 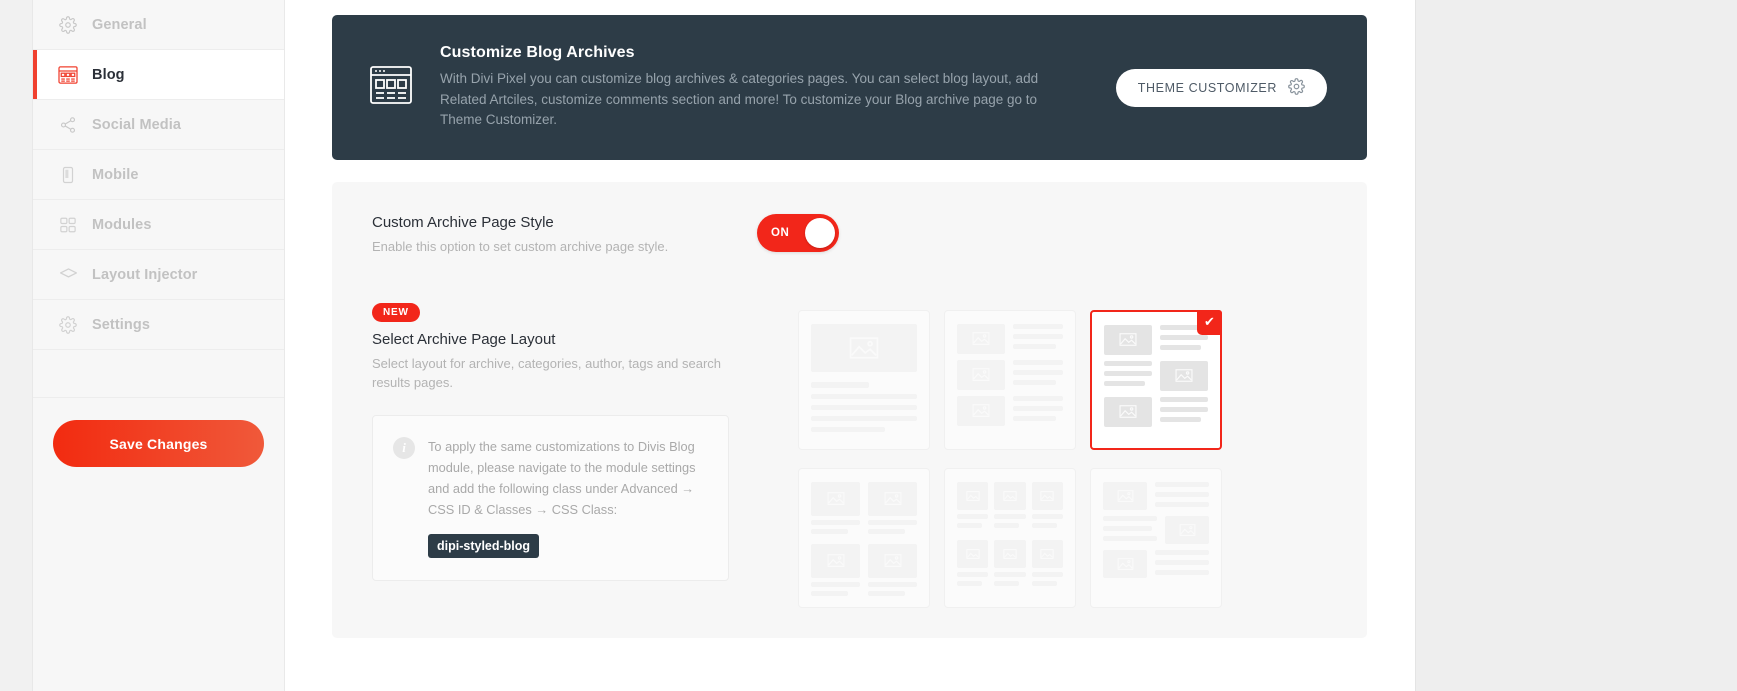 What do you see at coordinates (68, 225) in the screenshot?
I see `modules-icon` at bounding box center [68, 225].